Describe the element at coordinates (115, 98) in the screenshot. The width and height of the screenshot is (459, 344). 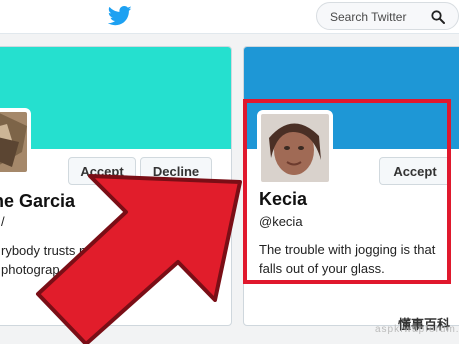
I see `profile-banner` at that location.